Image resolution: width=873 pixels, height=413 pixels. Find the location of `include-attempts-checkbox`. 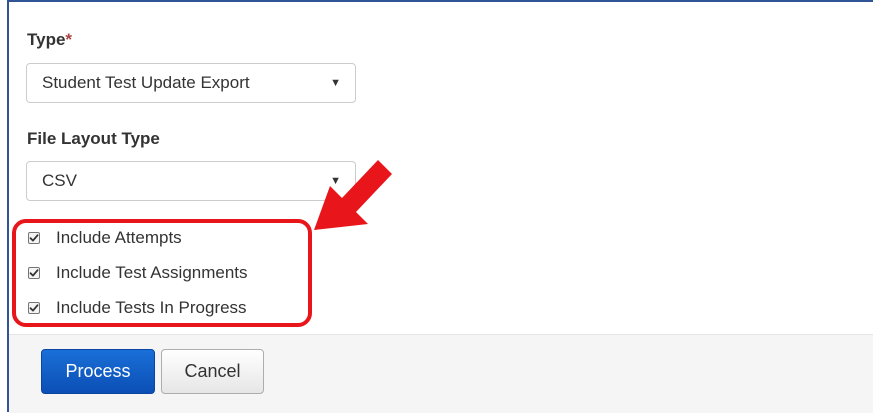

include-attempts-checkbox is located at coordinates (34, 238).